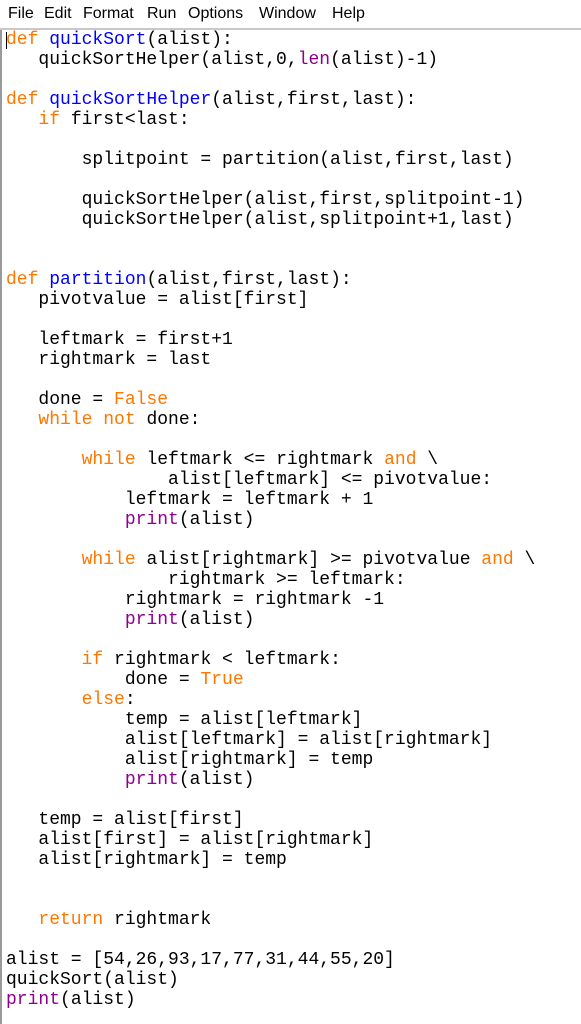 This screenshot has width=581, height=1024. I want to click on code-line: temp = alist[first], so click(270, 820).